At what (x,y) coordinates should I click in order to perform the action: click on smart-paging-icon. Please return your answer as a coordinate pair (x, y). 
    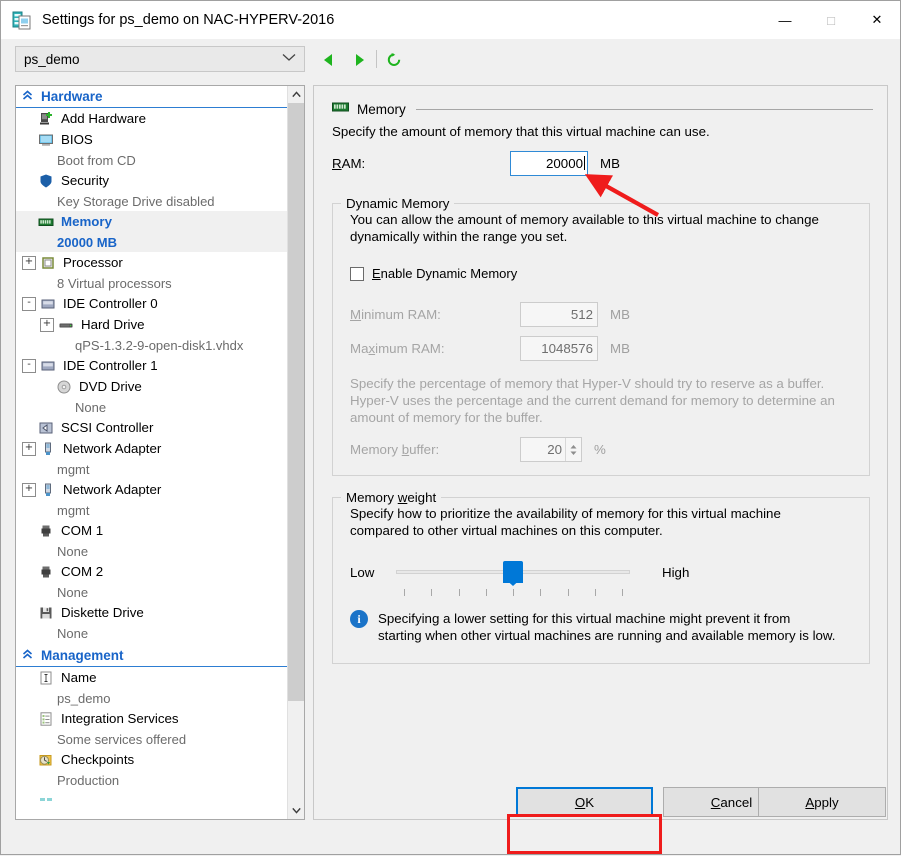
    Looking at the image, I should click on (47, 801).